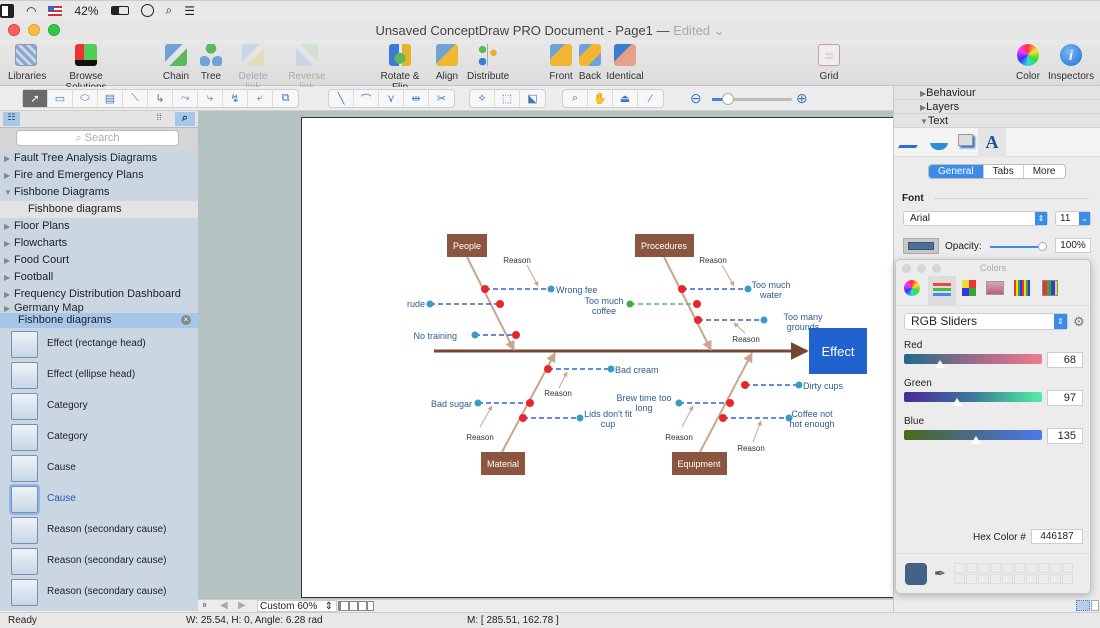 The height and width of the screenshot is (628, 1100). I want to click on inspectors-button: i Inspectors, so click(1071, 63).